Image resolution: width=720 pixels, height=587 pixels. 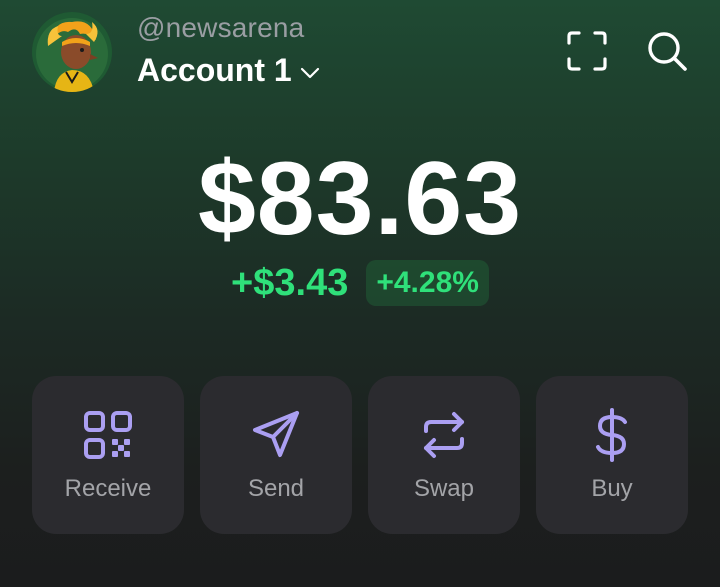 I want to click on swap-button: Swap, so click(x=444, y=455).